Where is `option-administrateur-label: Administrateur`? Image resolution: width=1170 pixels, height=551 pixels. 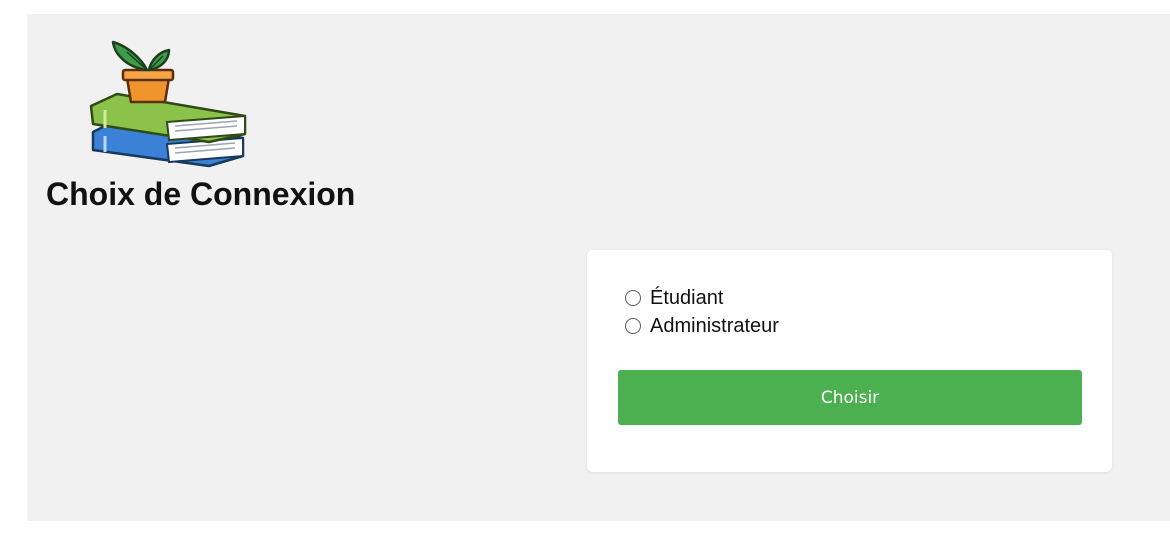 option-administrateur-label: Administrateur is located at coordinates (714, 326).